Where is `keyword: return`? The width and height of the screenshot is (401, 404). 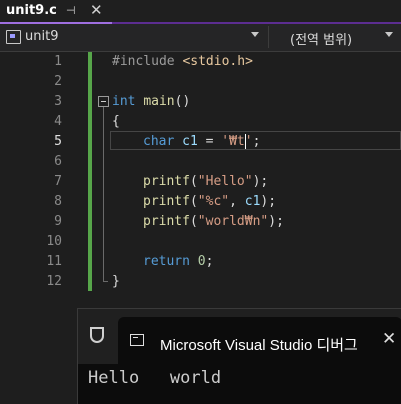 keyword: return is located at coordinates (166, 261).